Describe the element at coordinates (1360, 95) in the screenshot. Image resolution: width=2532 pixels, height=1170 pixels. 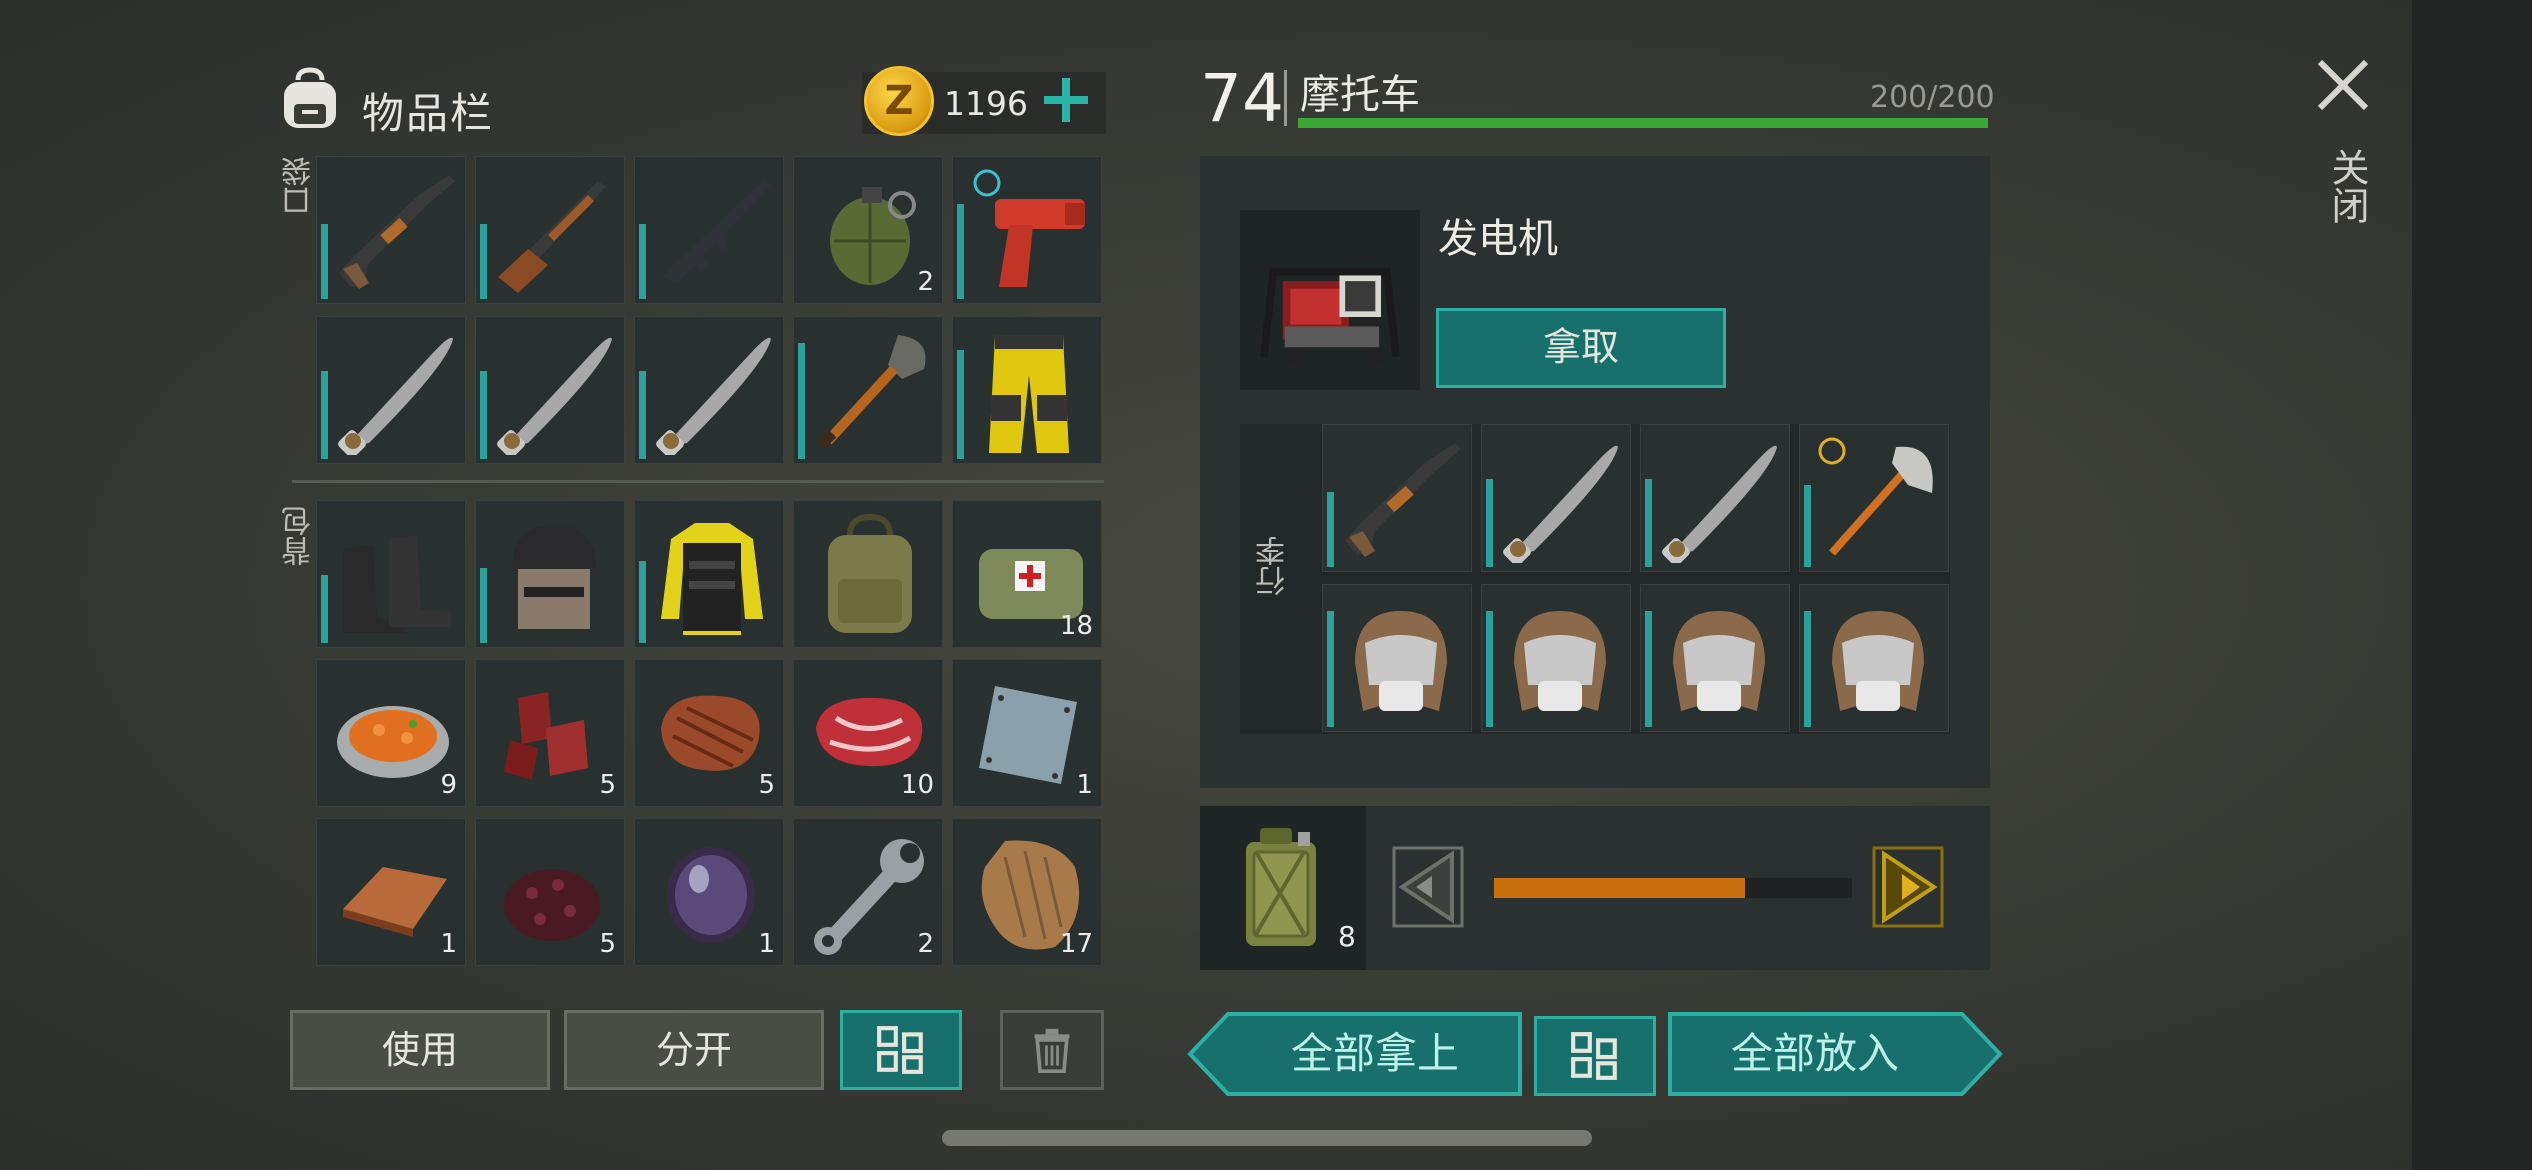
I see `vehicle-name: 摩托车` at that location.